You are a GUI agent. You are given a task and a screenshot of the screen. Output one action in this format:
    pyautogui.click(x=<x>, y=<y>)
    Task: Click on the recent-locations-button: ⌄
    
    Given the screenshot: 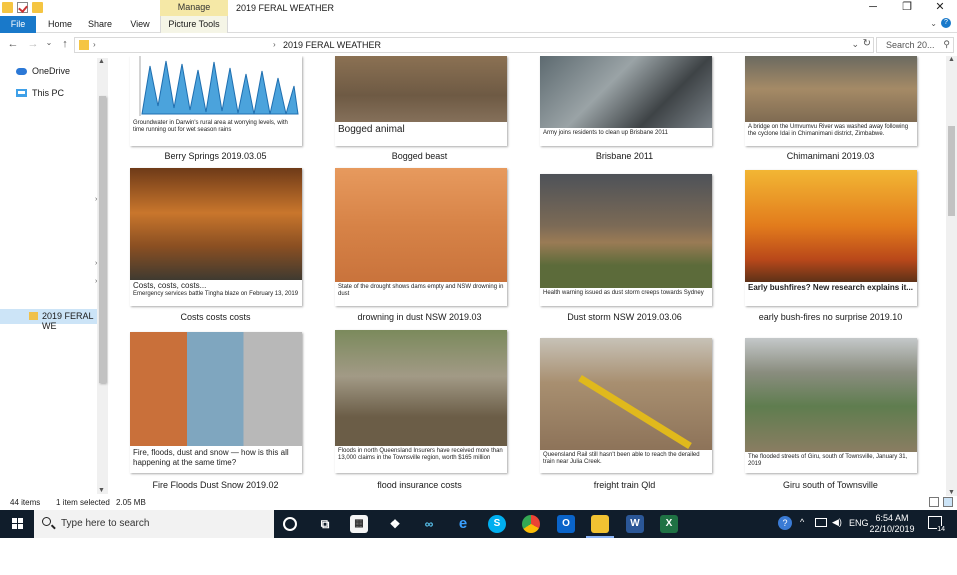 What is the action you would take?
    pyautogui.click(x=49, y=42)
    